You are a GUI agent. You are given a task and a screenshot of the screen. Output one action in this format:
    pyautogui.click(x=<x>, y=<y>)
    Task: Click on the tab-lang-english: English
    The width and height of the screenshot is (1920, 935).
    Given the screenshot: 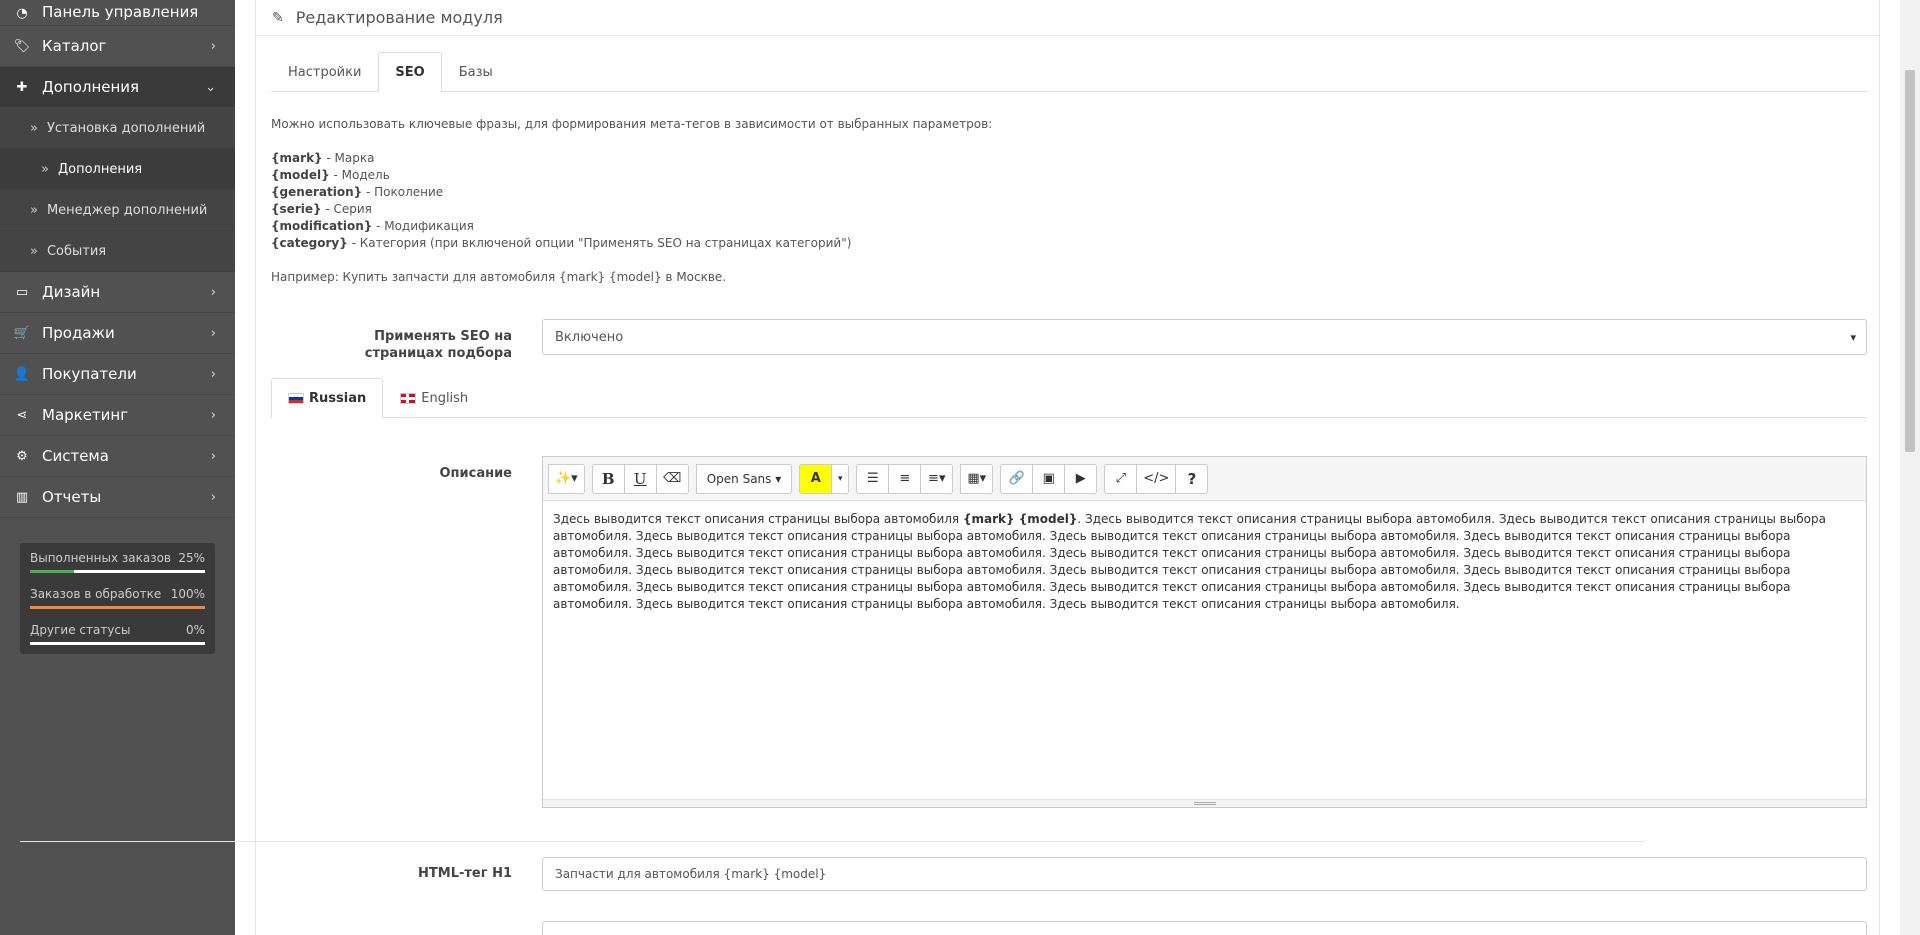 What is the action you would take?
    pyautogui.click(x=434, y=398)
    